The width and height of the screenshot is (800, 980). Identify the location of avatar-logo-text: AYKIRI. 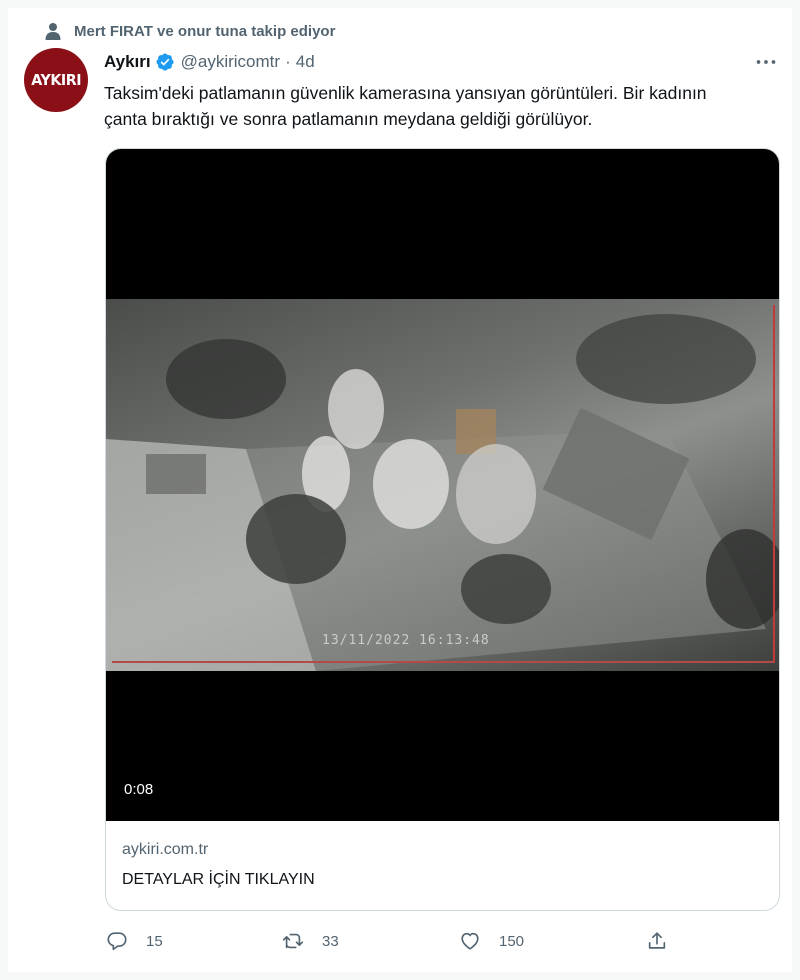
(56, 80).